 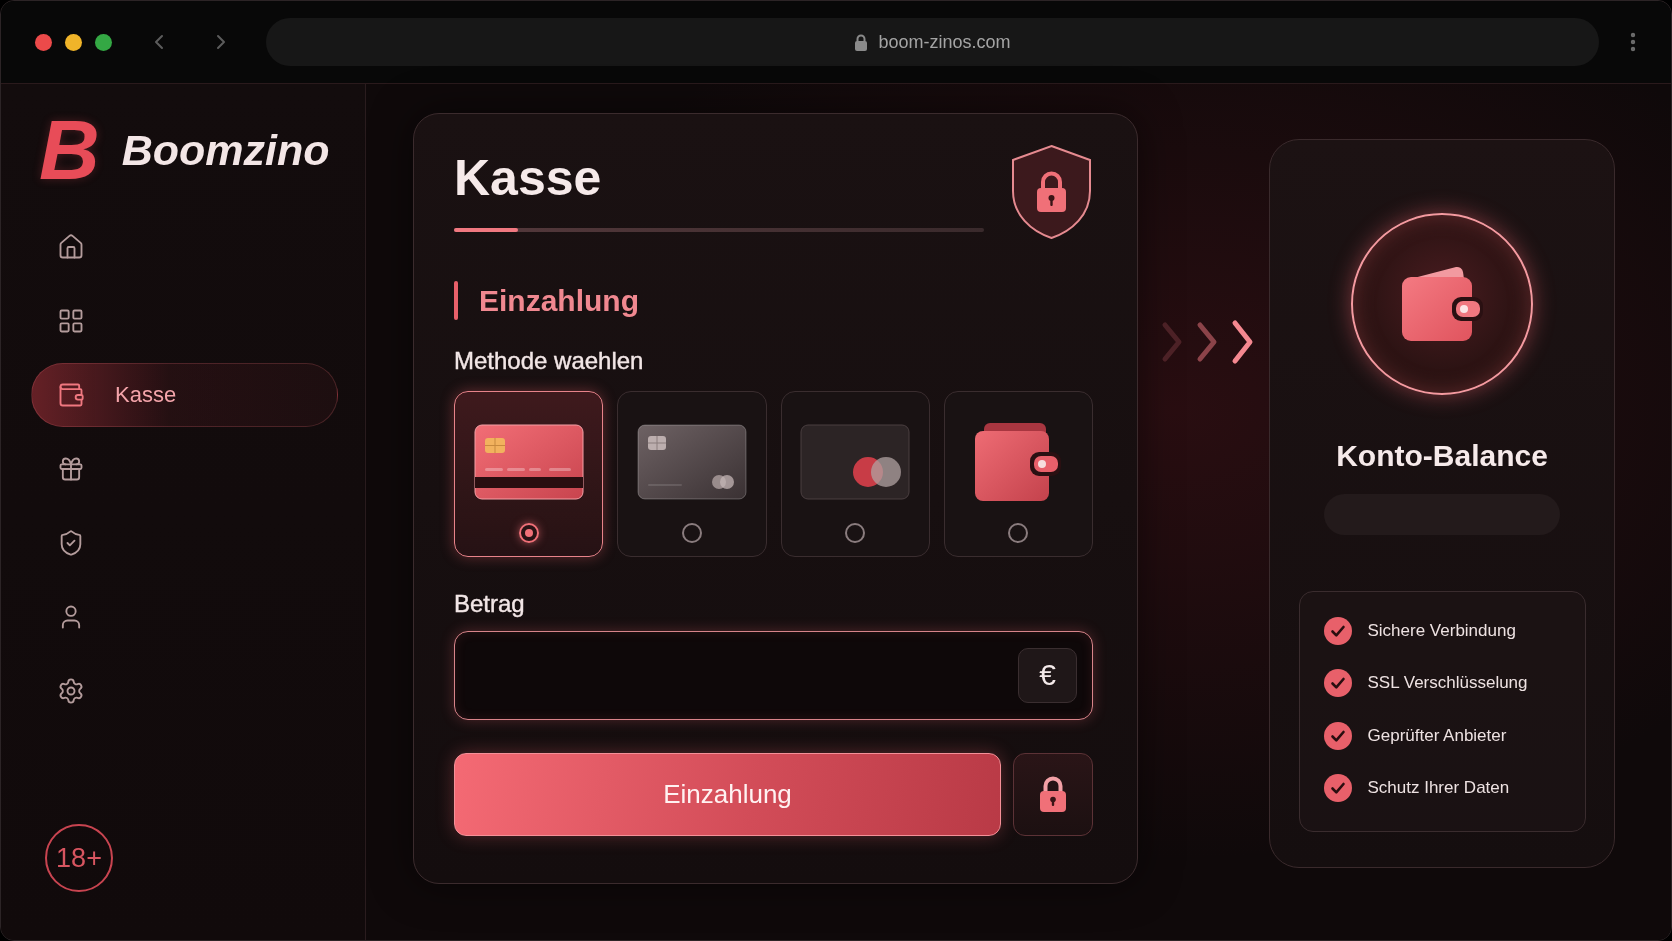 What do you see at coordinates (1047, 675) in the screenshot?
I see `currency-tag: €` at bounding box center [1047, 675].